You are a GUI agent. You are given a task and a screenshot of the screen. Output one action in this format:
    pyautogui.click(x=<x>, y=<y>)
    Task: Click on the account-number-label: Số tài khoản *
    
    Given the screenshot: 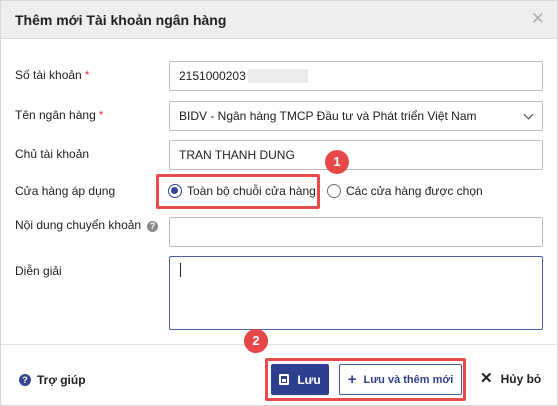 What is the action you would take?
    pyautogui.click(x=52, y=75)
    